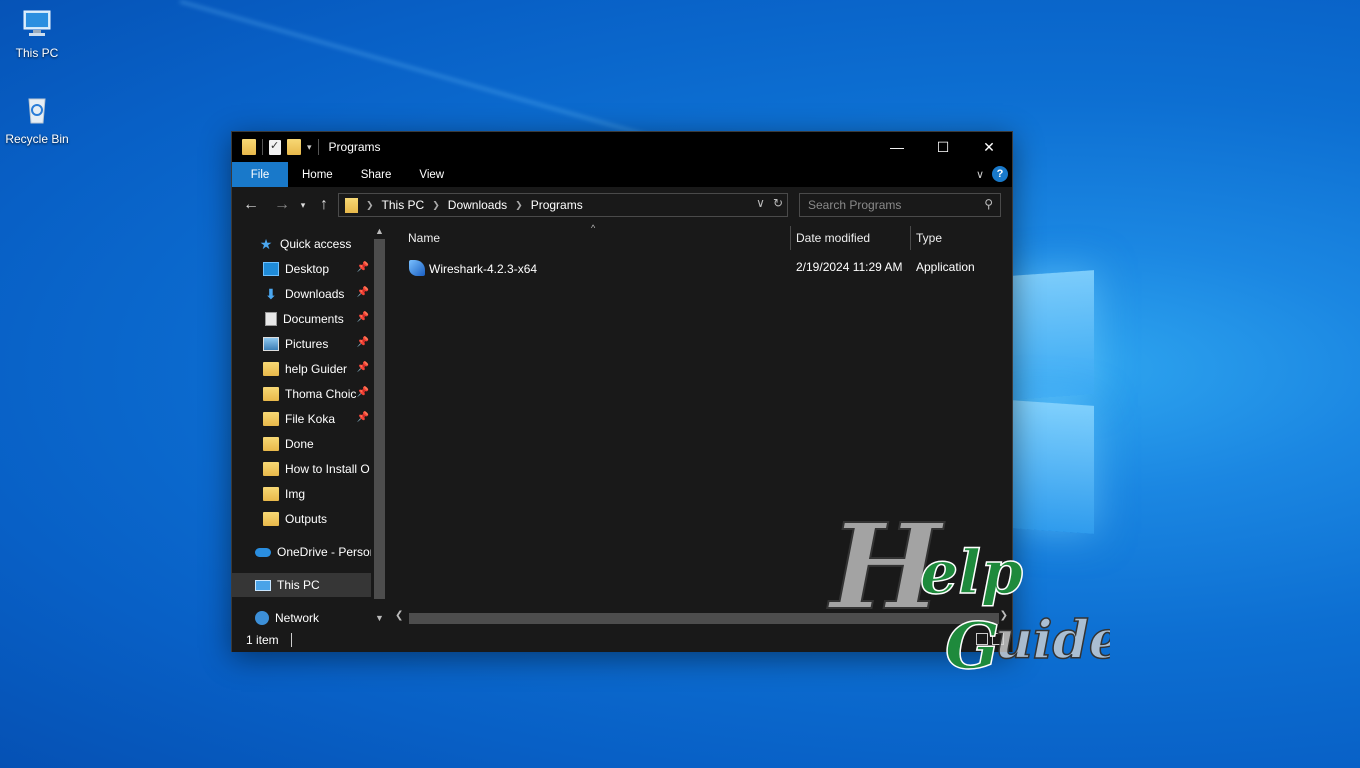 The image size is (1360, 768). What do you see at coordinates (622, 147) in the screenshot?
I see `title-bar: ▾ Programs — ☐ ✕` at bounding box center [622, 147].